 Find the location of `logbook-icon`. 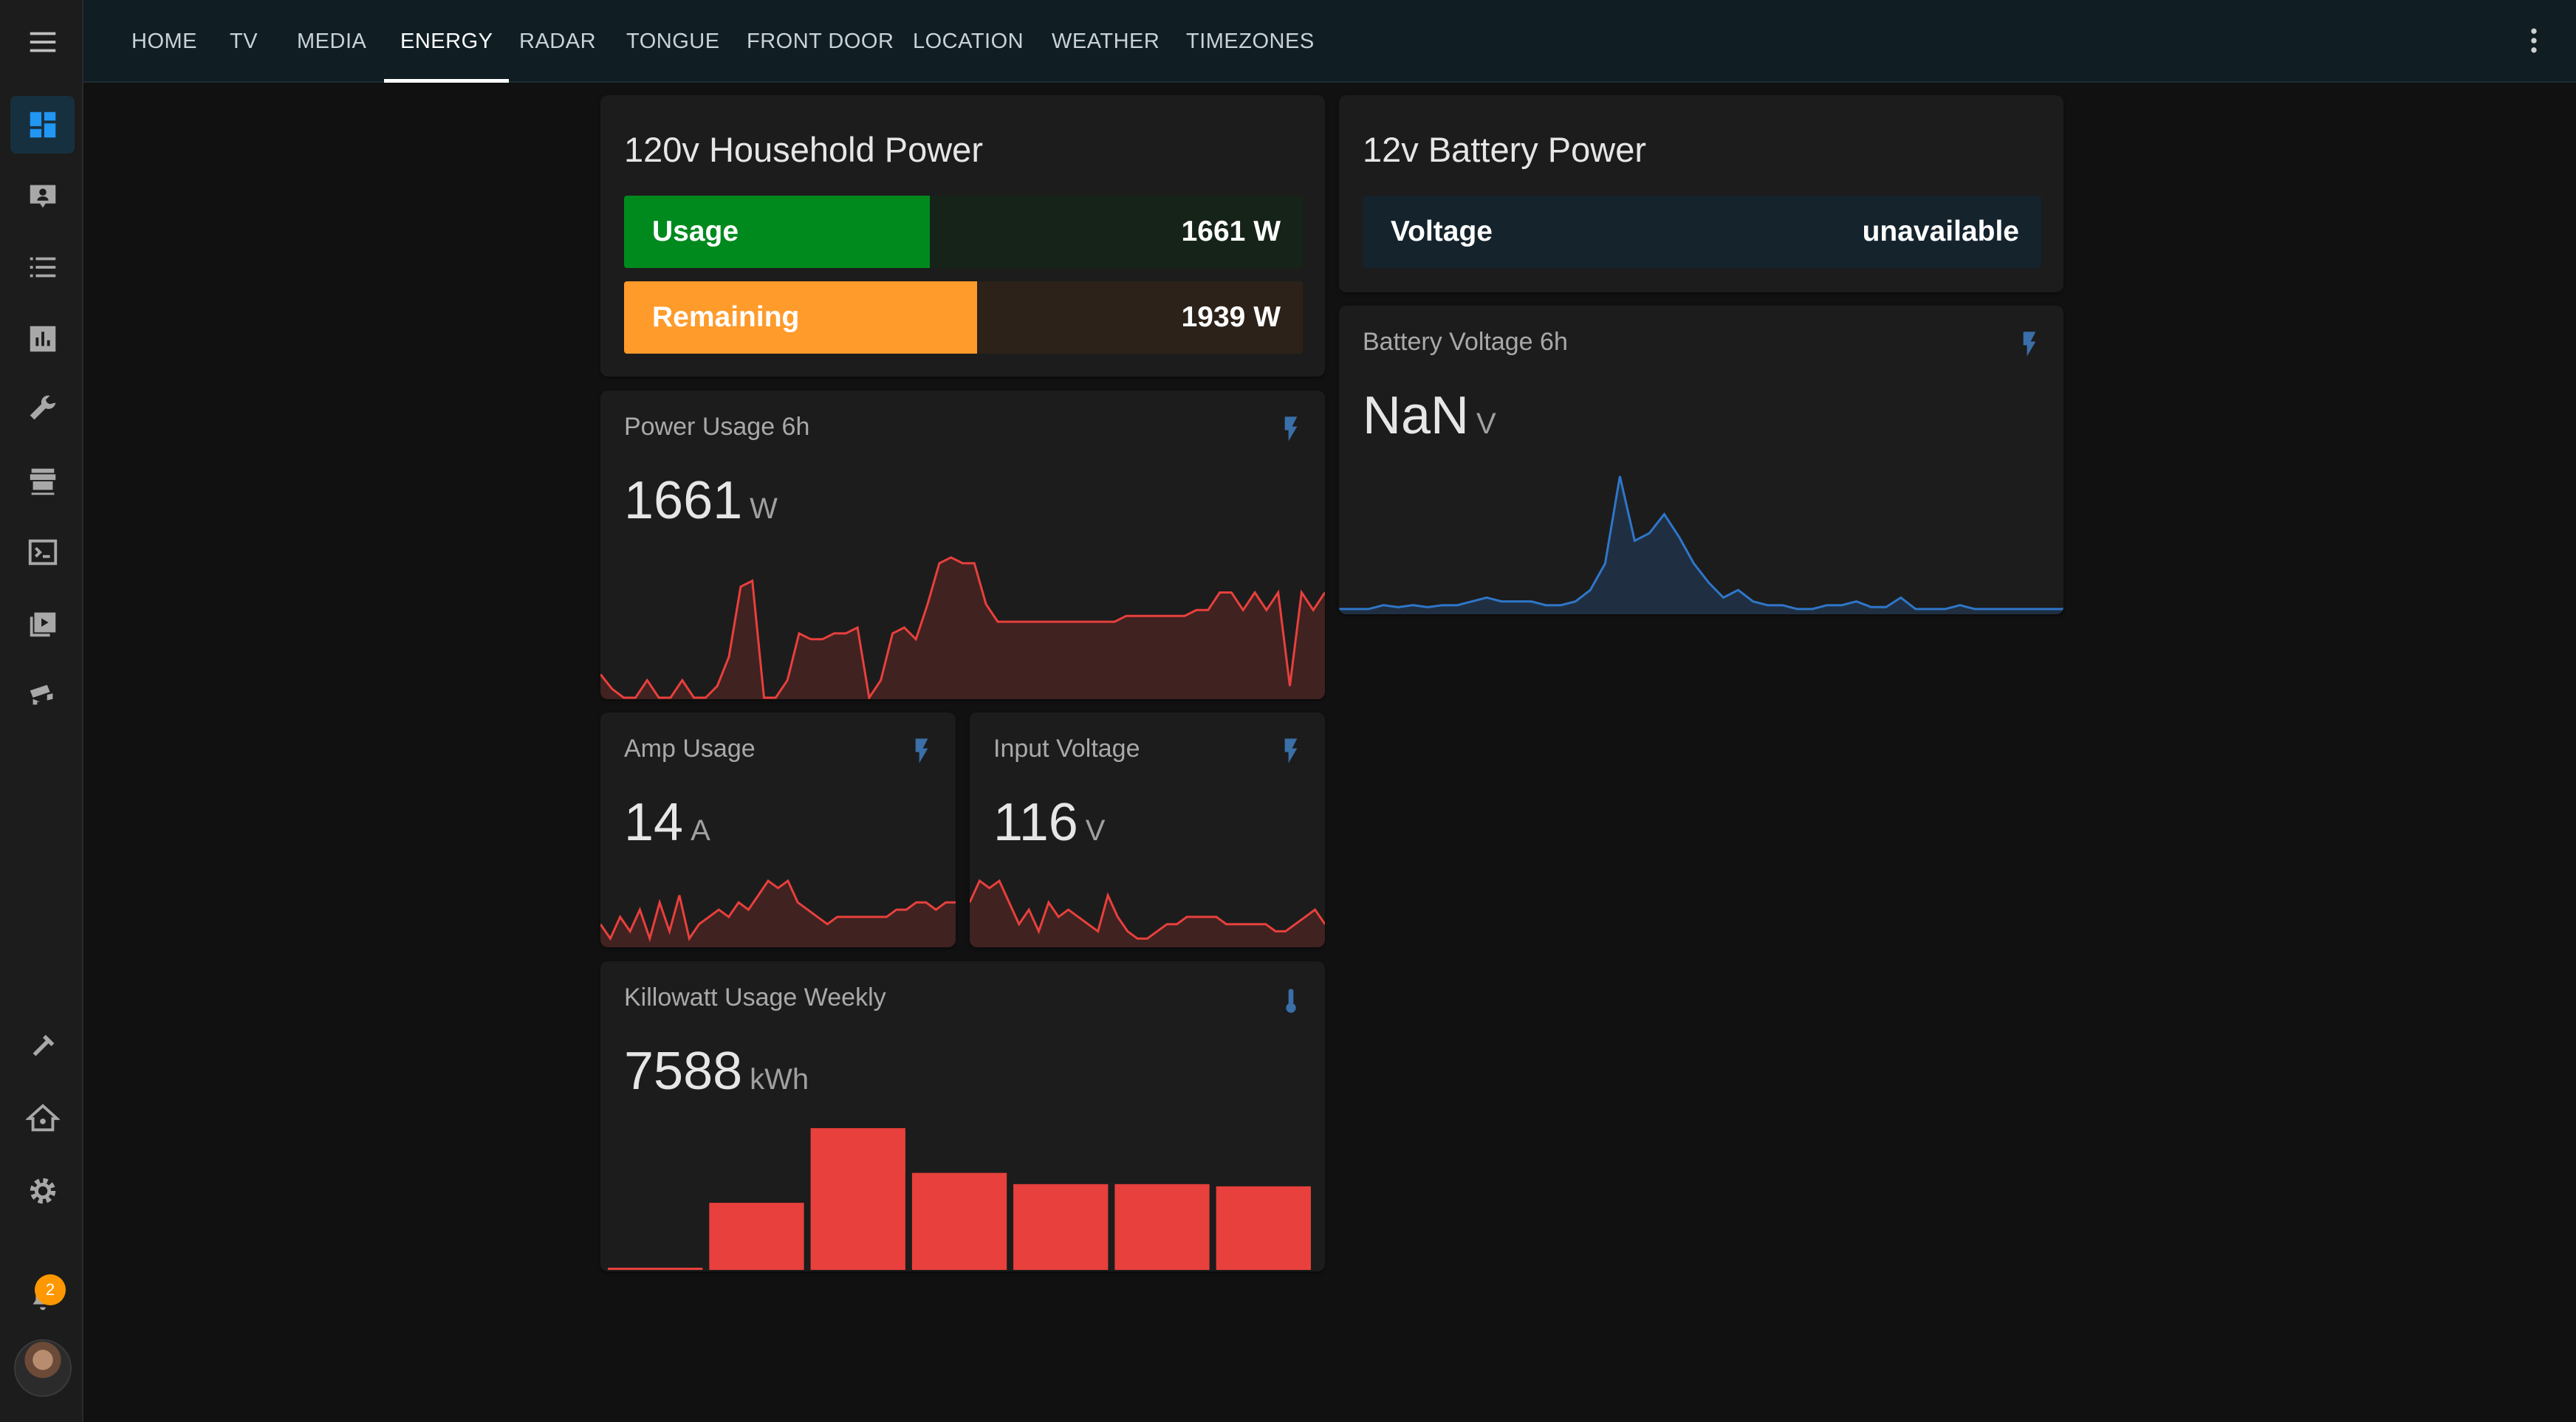

logbook-icon is located at coordinates (42, 267).